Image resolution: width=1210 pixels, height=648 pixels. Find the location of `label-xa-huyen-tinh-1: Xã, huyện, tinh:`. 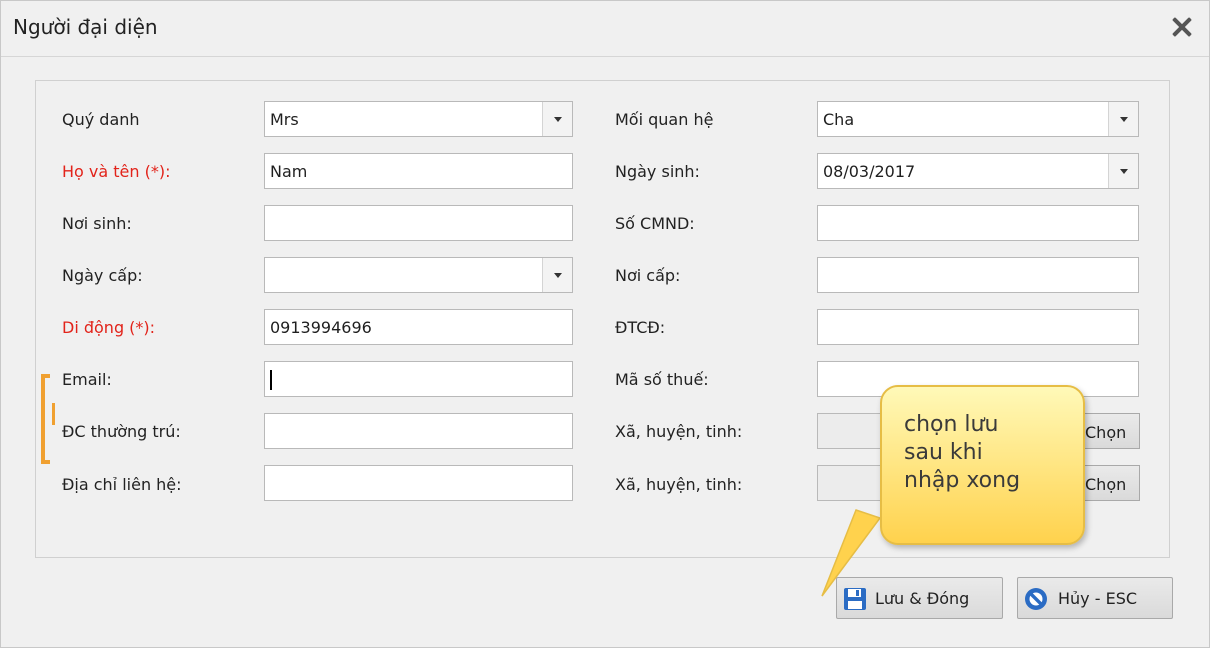

label-xa-huyen-tinh-1: Xã, huyện, tinh: is located at coordinates (679, 431).